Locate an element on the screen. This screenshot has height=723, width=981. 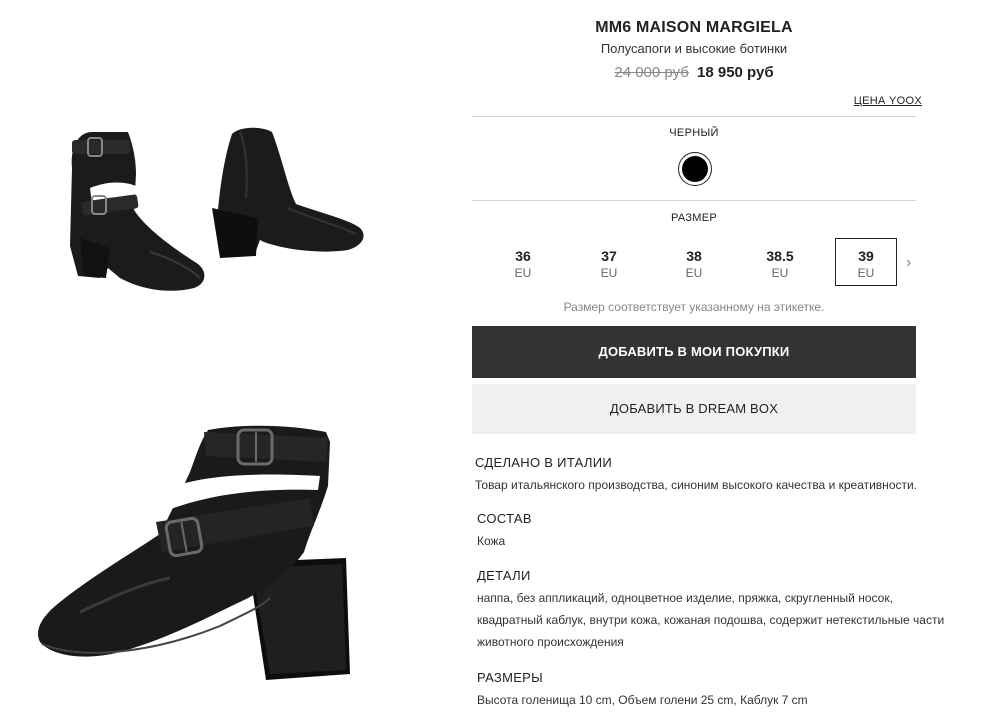
boot-right is located at coordinates (288, 192).